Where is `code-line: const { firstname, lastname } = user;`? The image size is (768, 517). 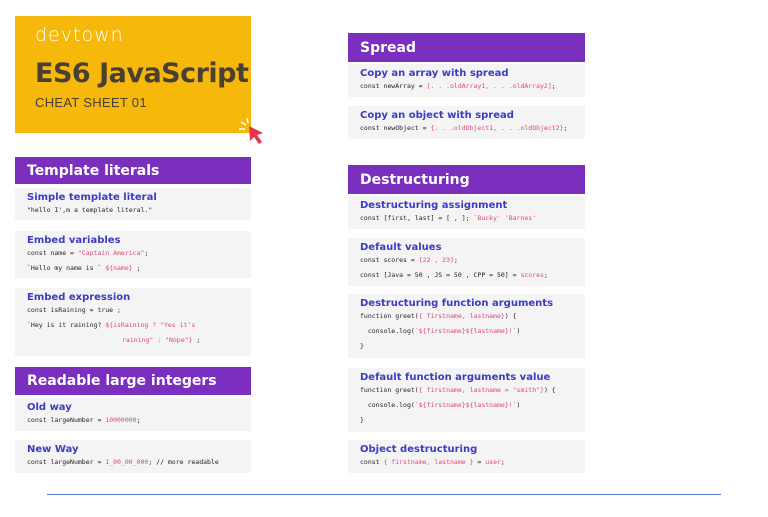 code-line: const { firstname, lastname } = user; is located at coordinates (432, 462).